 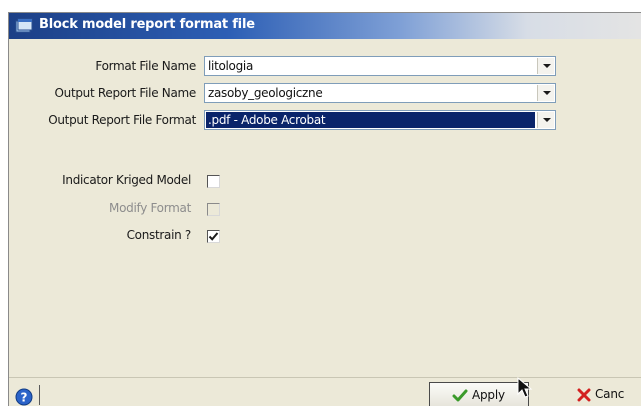 What do you see at coordinates (39, 395) in the screenshot?
I see `help-separator` at bounding box center [39, 395].